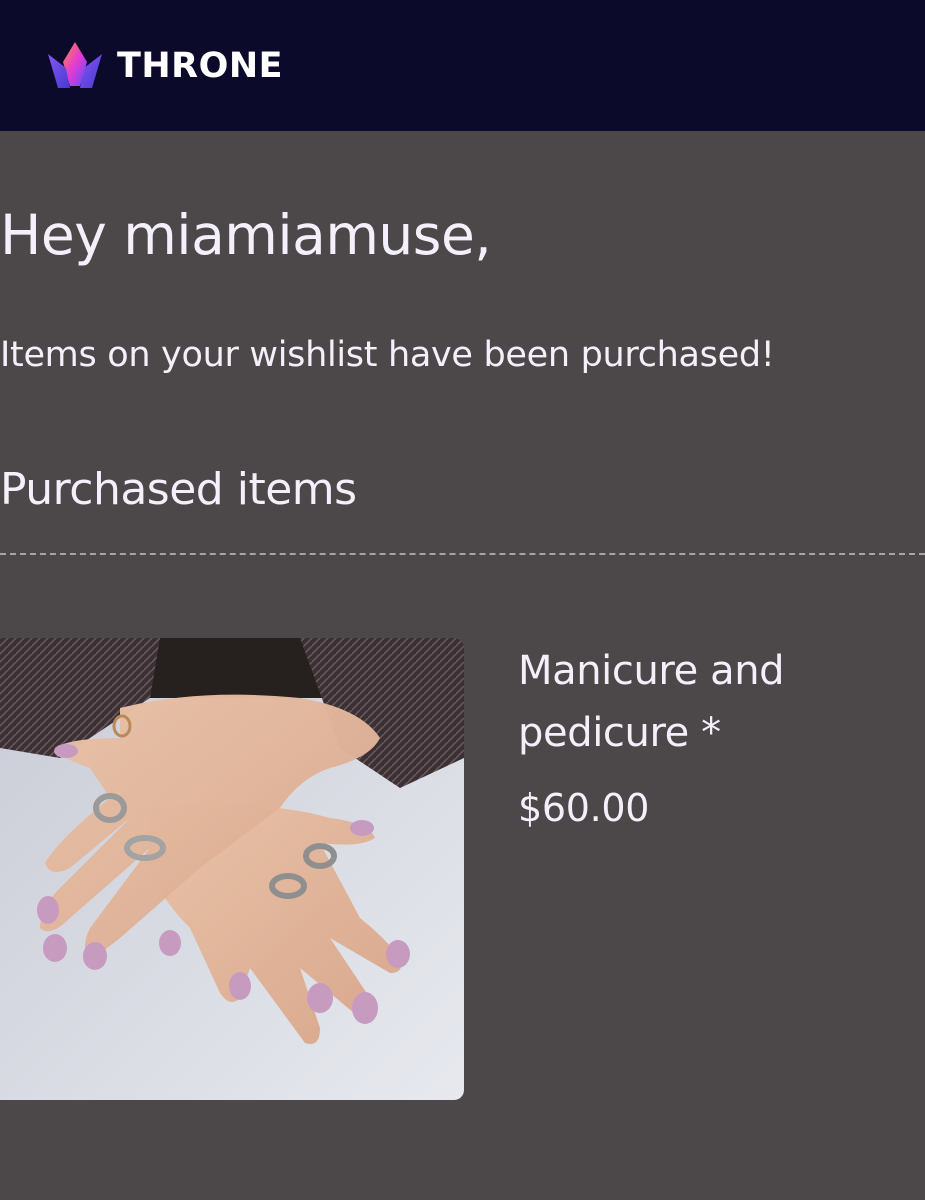 This screenshot has width=925, height=1200. I want to click on crown-icon, so click(75, 65).